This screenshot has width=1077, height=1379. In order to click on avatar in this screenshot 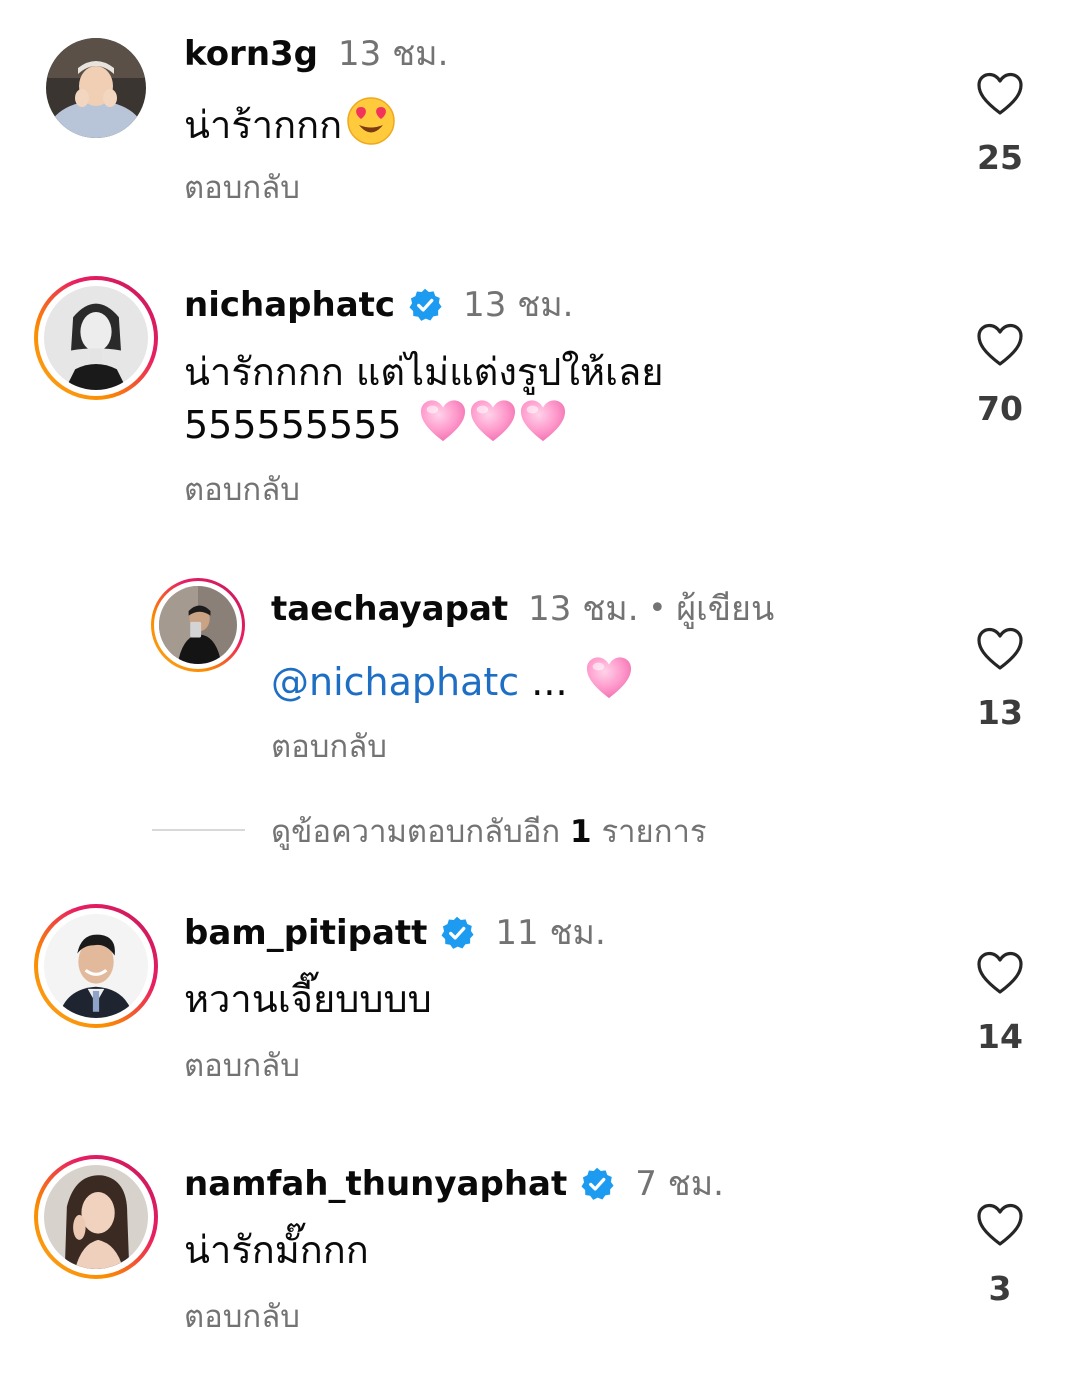, I will do `click(96, 1217)`.